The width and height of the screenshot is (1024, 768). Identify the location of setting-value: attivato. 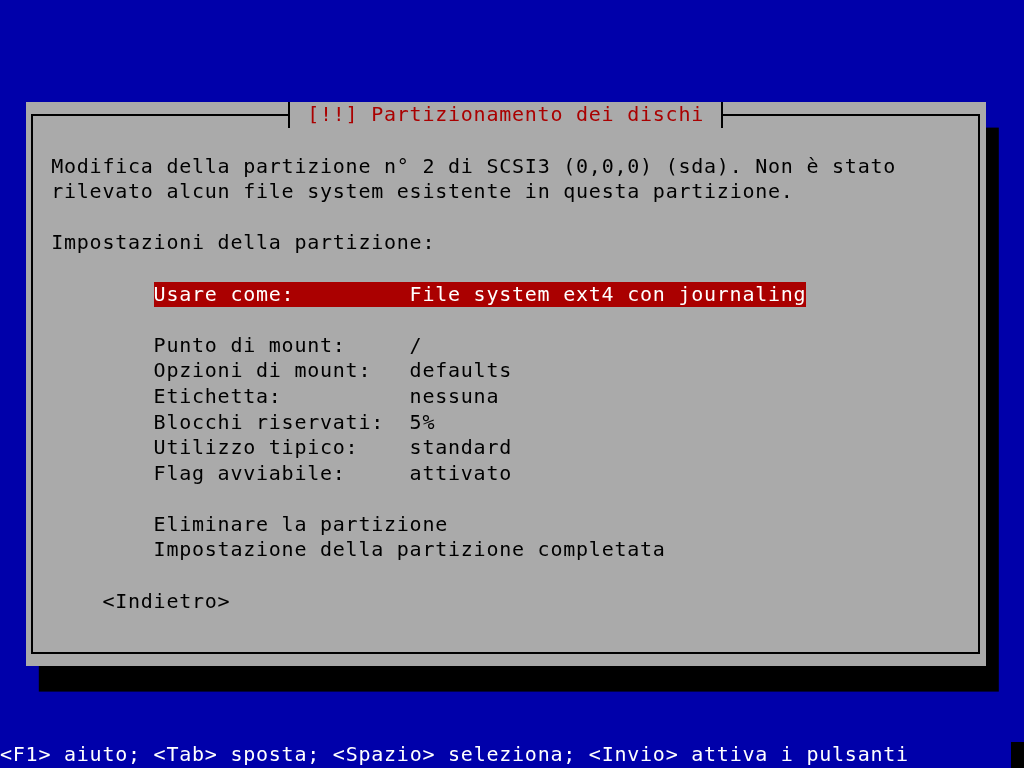
(460, 473).